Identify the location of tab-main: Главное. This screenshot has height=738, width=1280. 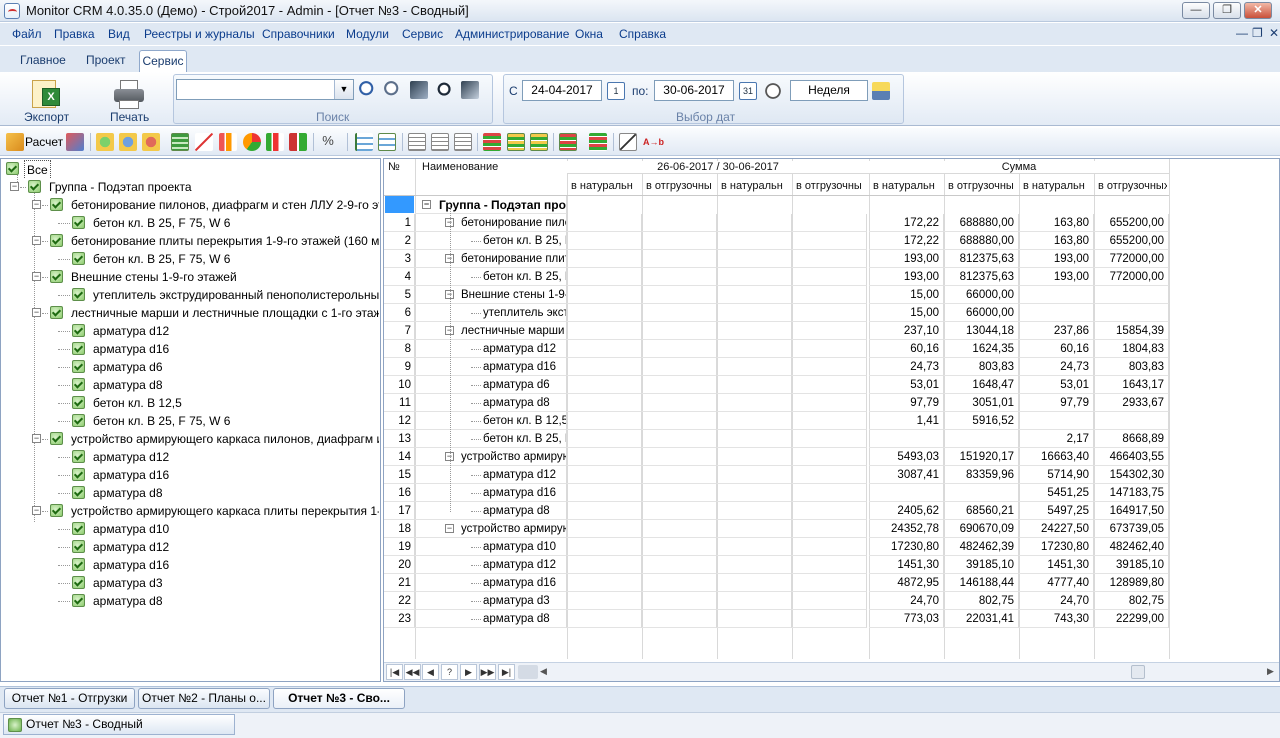
(43, 60).